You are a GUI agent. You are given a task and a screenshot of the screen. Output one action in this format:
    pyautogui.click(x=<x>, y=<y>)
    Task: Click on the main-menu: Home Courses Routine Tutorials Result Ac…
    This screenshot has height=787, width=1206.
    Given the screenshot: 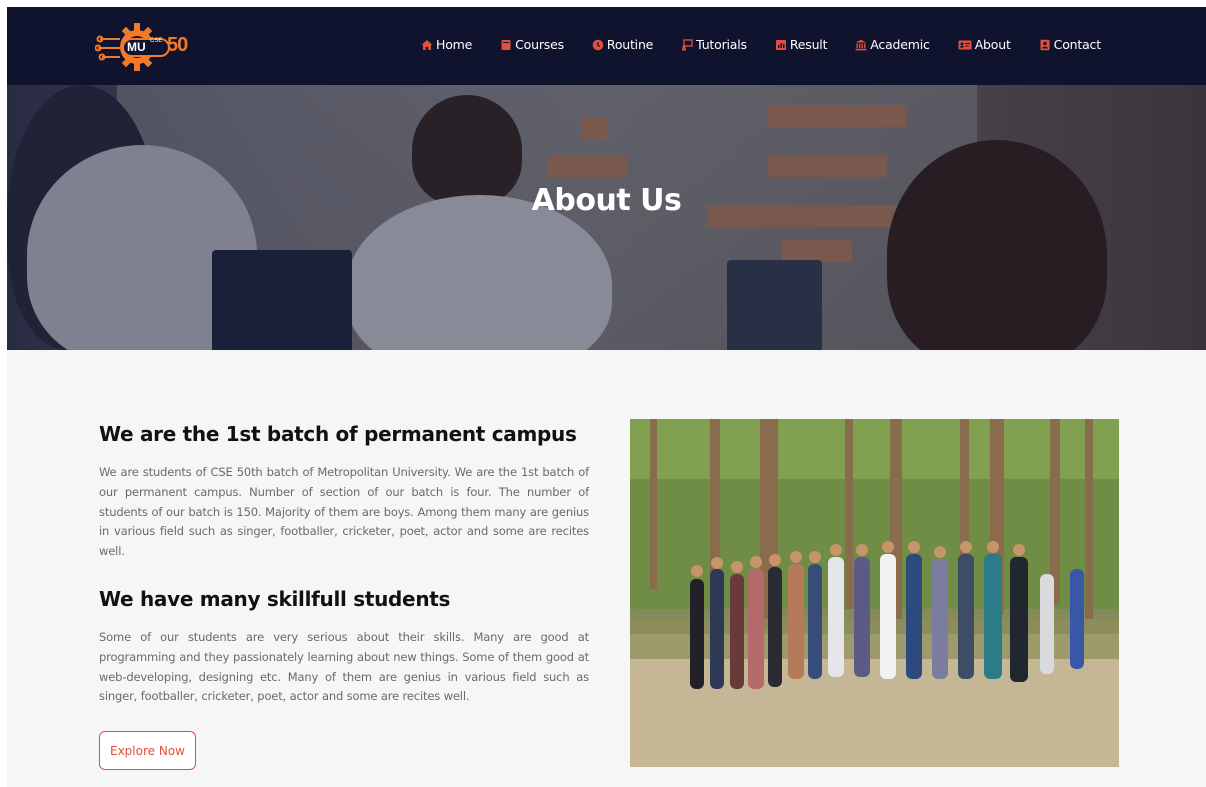 What is the action you would take?
    pyautogui.click(x=761, y=44)
    